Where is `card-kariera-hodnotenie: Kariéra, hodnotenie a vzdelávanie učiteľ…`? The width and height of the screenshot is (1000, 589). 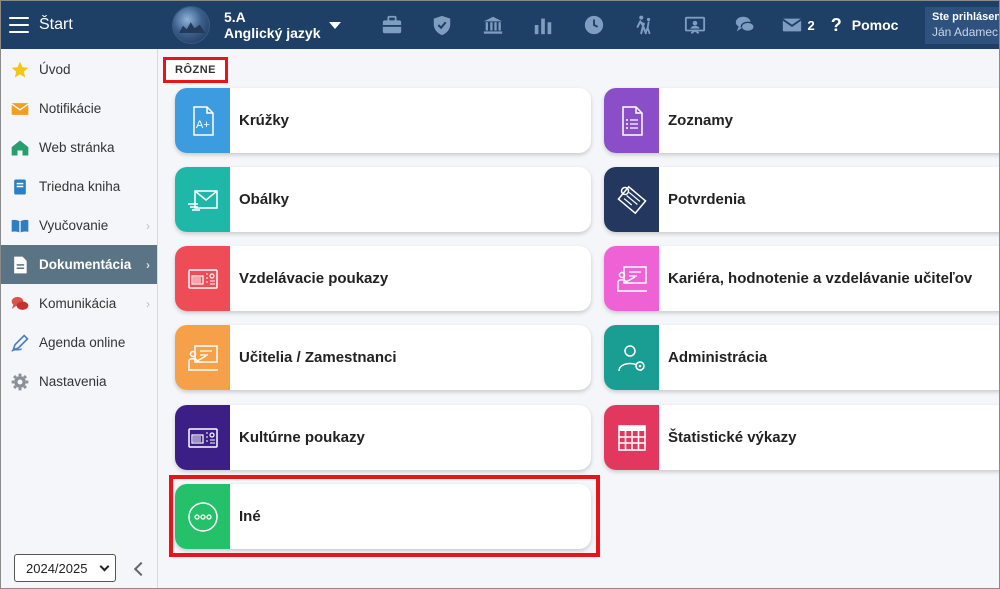 card-kariera-hodnotenie: Kariéra, hodnotenie a vzdelávanie učiteľ… is located at coordinates (801, 278).